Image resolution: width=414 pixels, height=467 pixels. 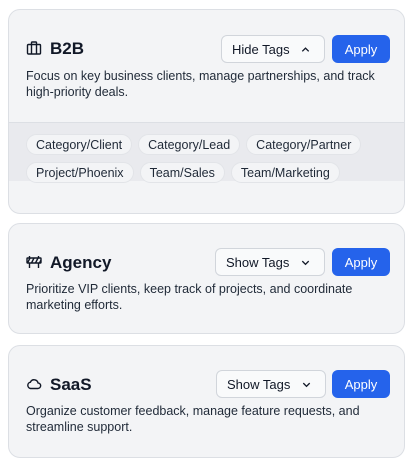 What do you see at coordinates (285, 172) in the screenshot?
I see `tag-chip: Team/Marketing` at bounding box center [285, 172].